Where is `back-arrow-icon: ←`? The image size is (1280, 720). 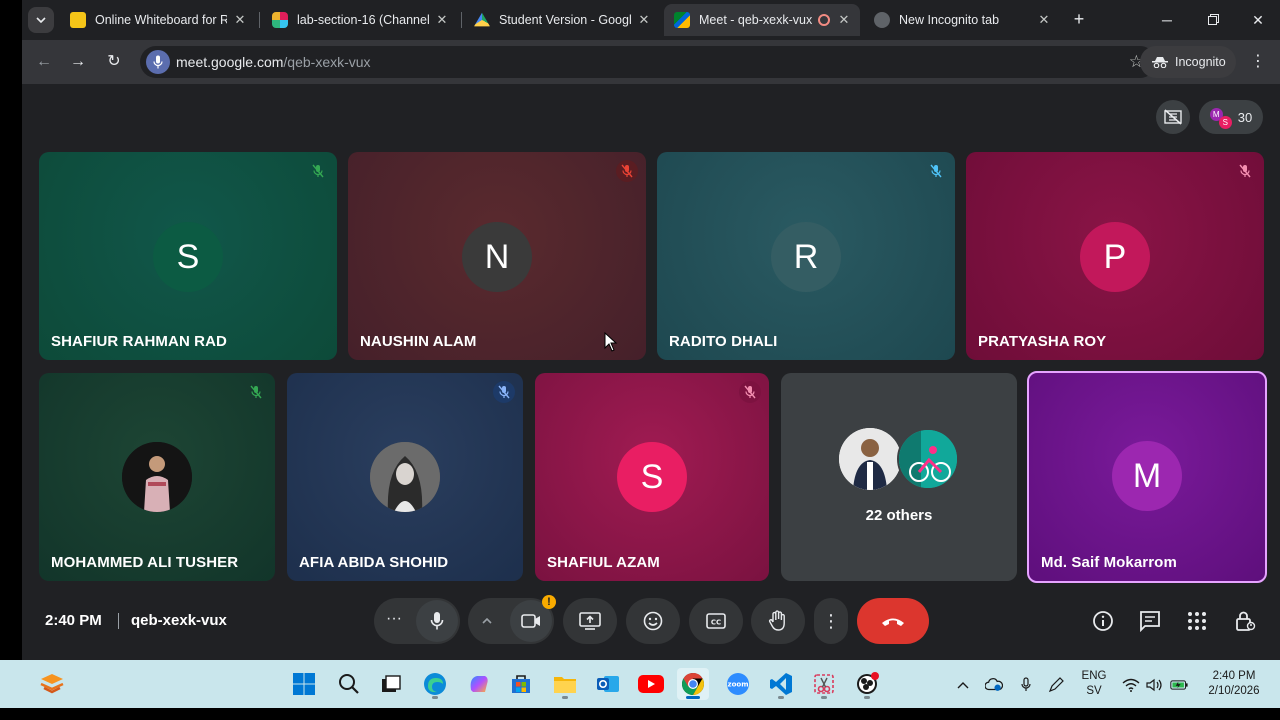 back-arrow-icon: ← is located at coordinates (44, 62).